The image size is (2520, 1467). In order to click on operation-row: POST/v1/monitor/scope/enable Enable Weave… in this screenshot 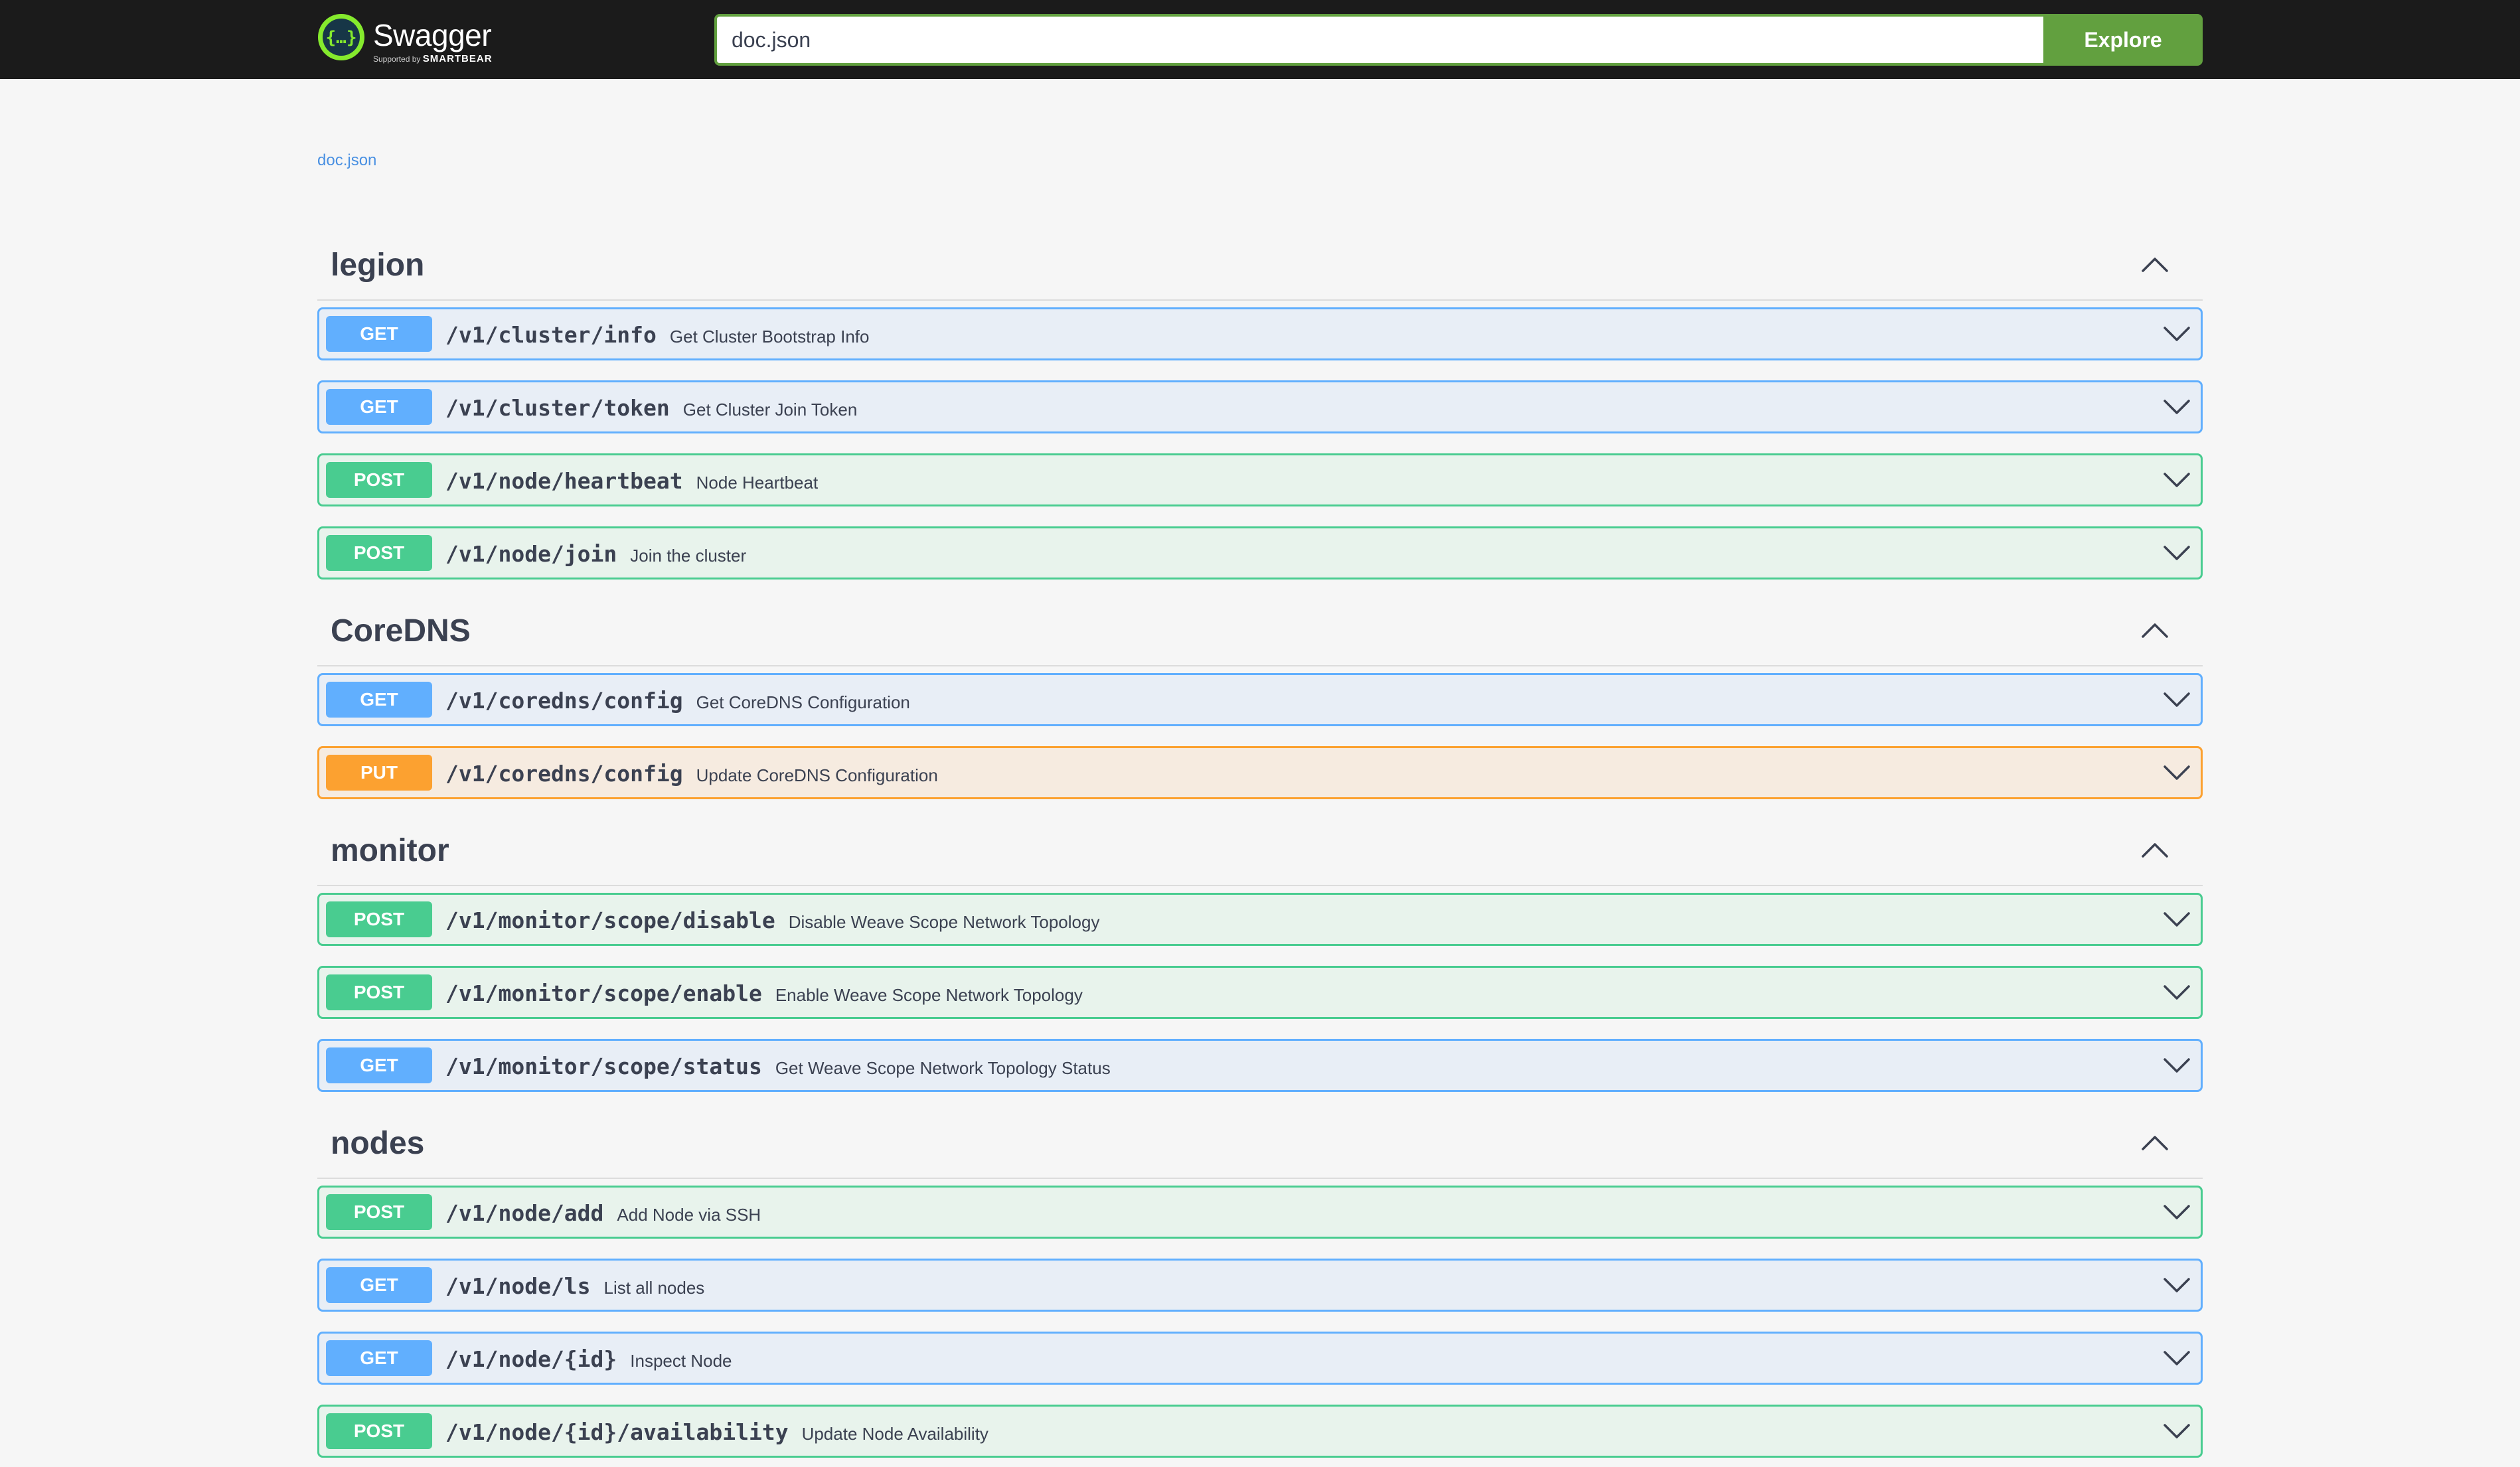, I will do `click(1260, 993)`.